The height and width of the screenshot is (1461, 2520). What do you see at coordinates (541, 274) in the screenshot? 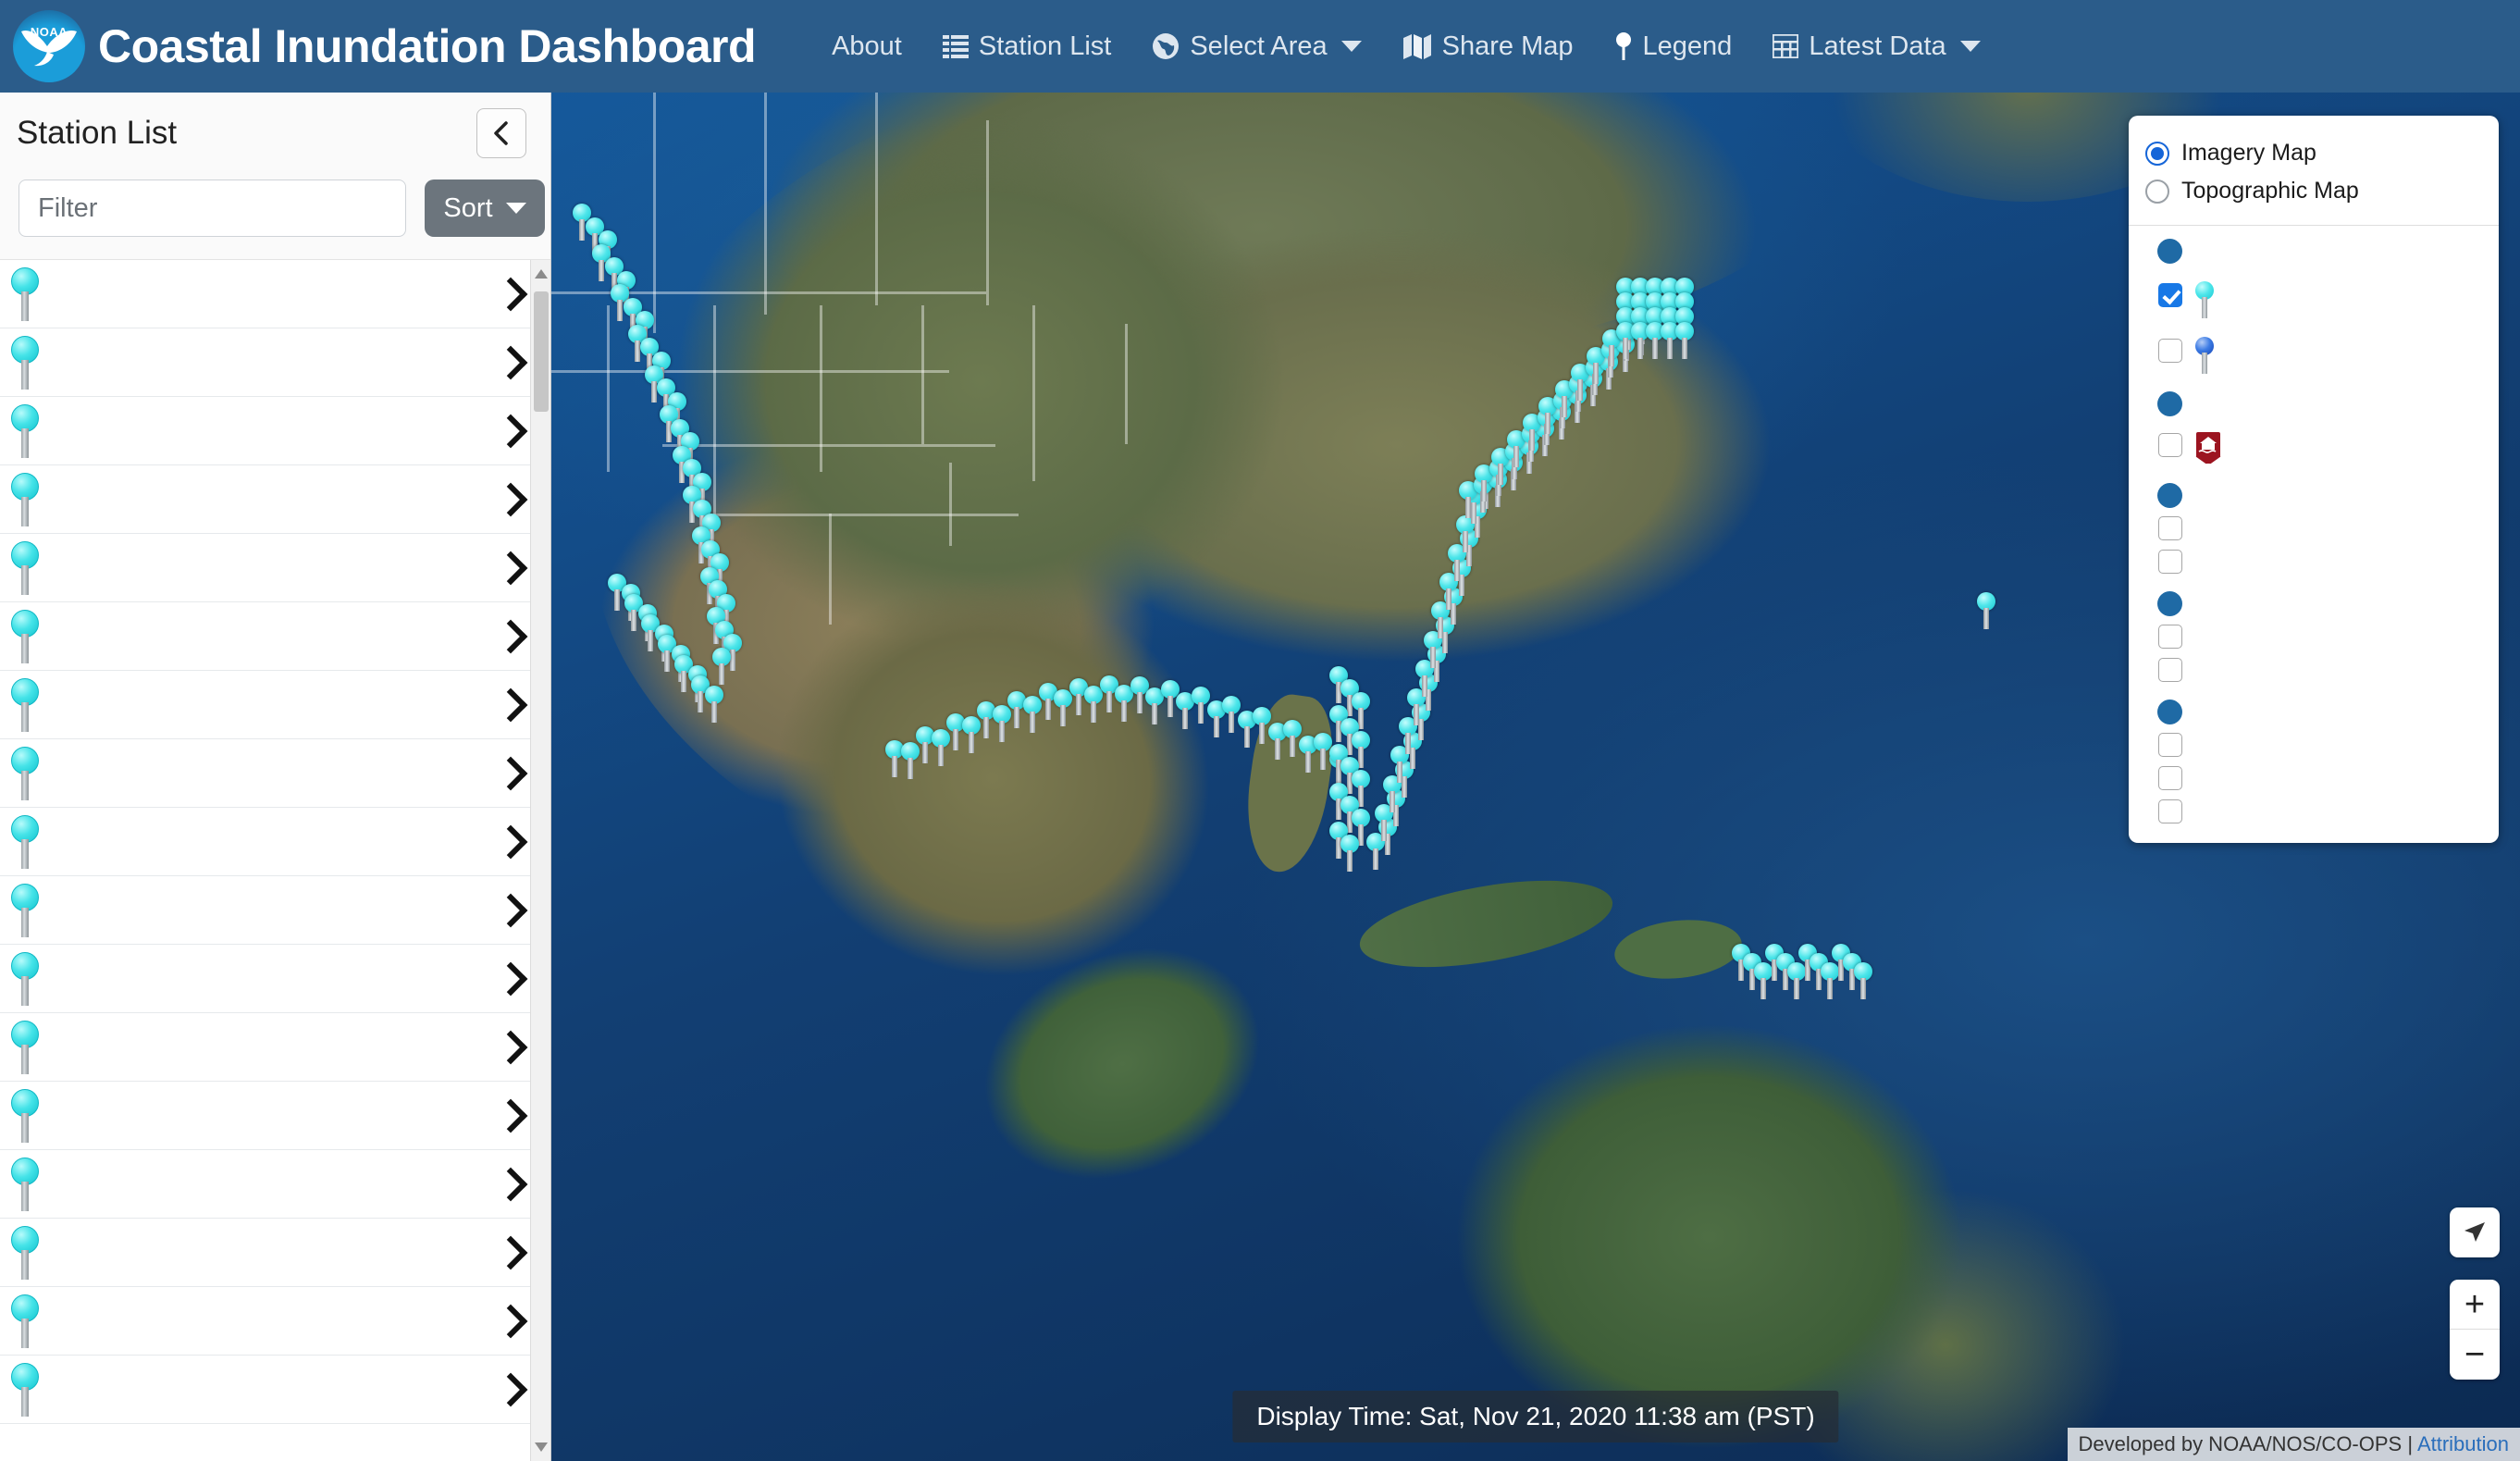
I see `scroll-up-arrow-icon` at bounding box center [541, 274].